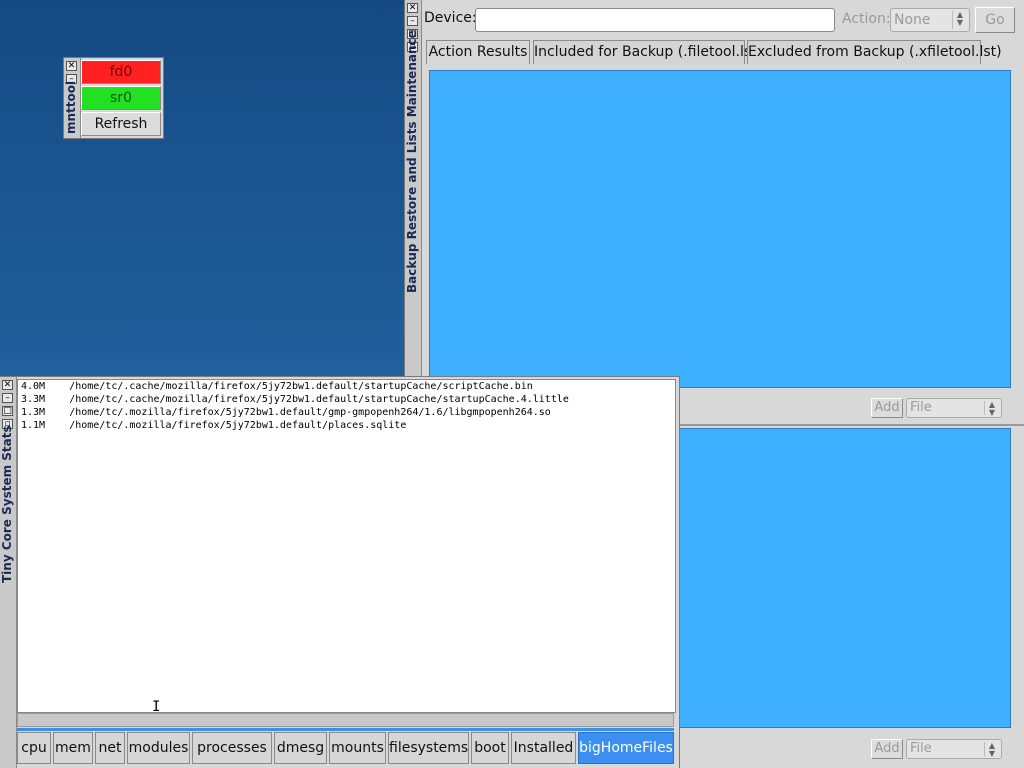 The width and height of the screenshot is (1024, 768). Describe the element at coordinates (232, 748) in the screenshot. I see `tab-processes: processes` at that location.